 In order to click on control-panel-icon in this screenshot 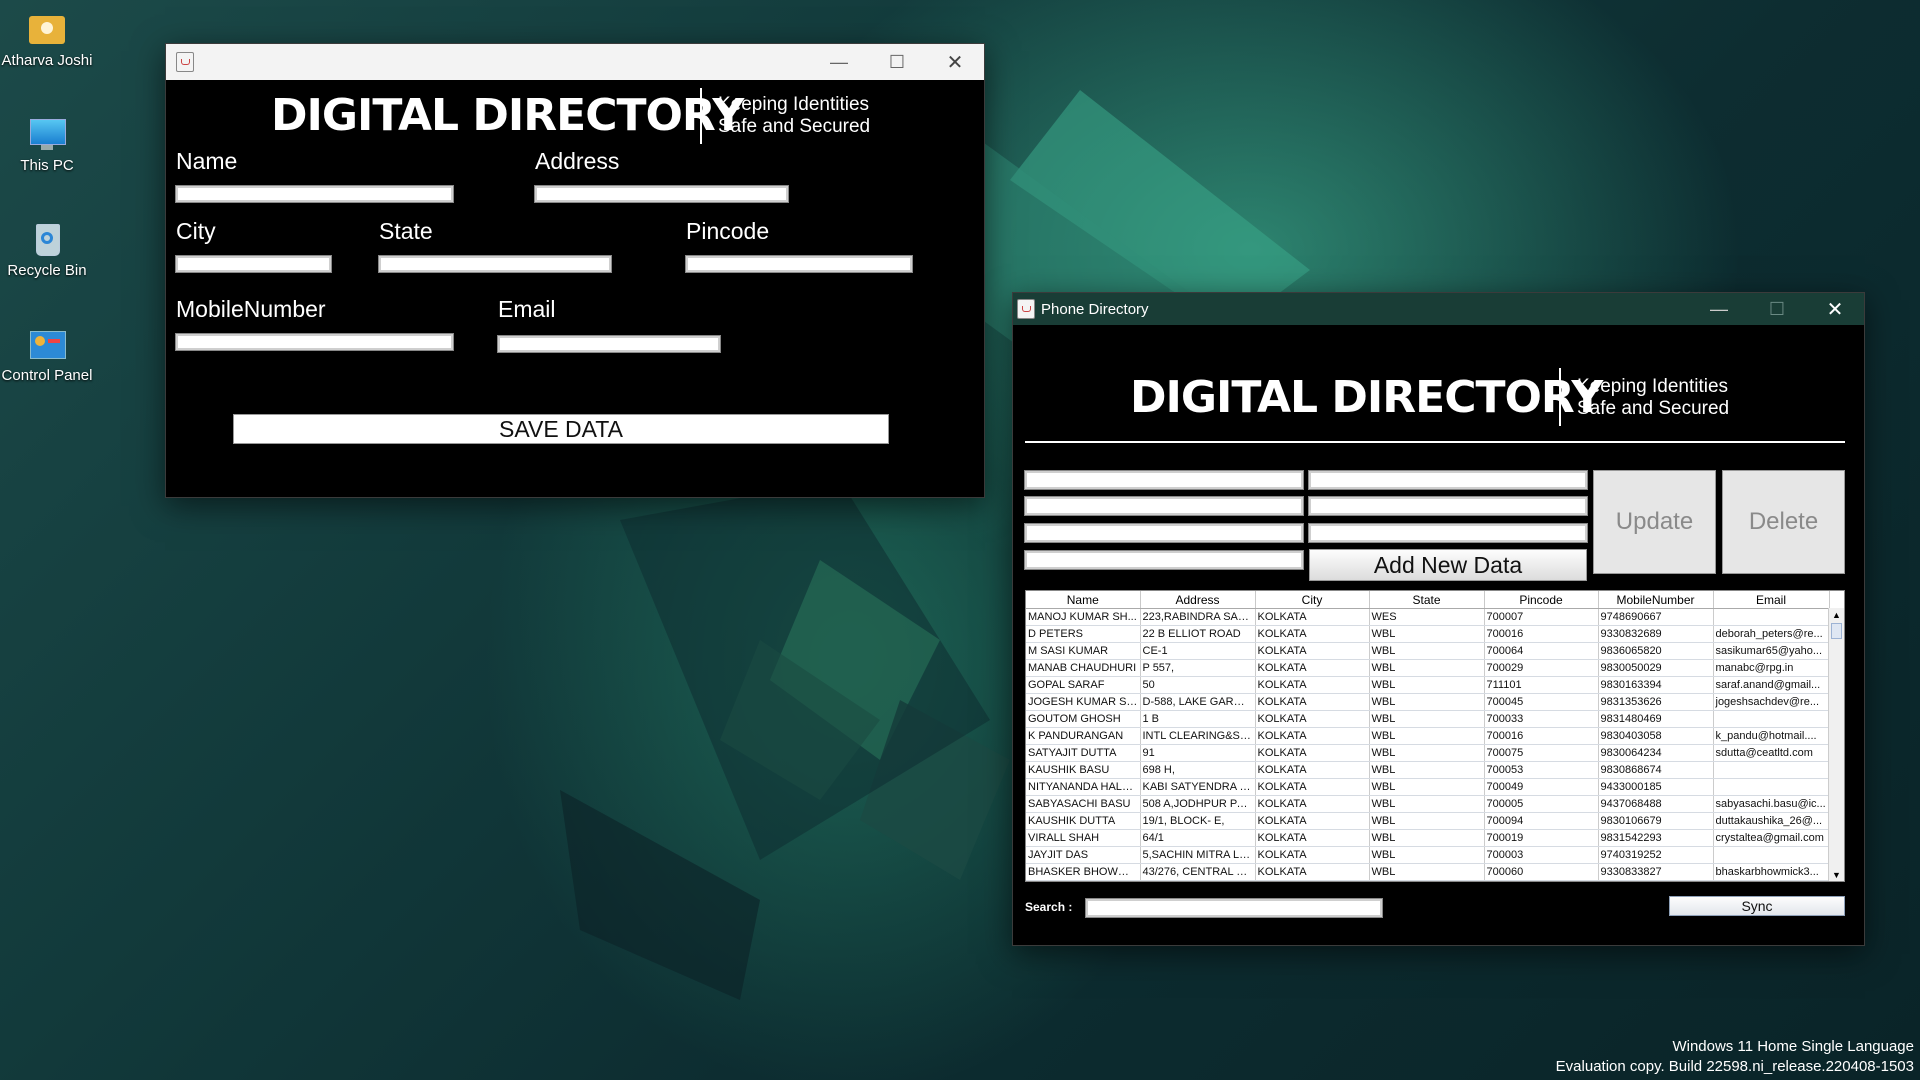, I will do `click(47, 344)`.